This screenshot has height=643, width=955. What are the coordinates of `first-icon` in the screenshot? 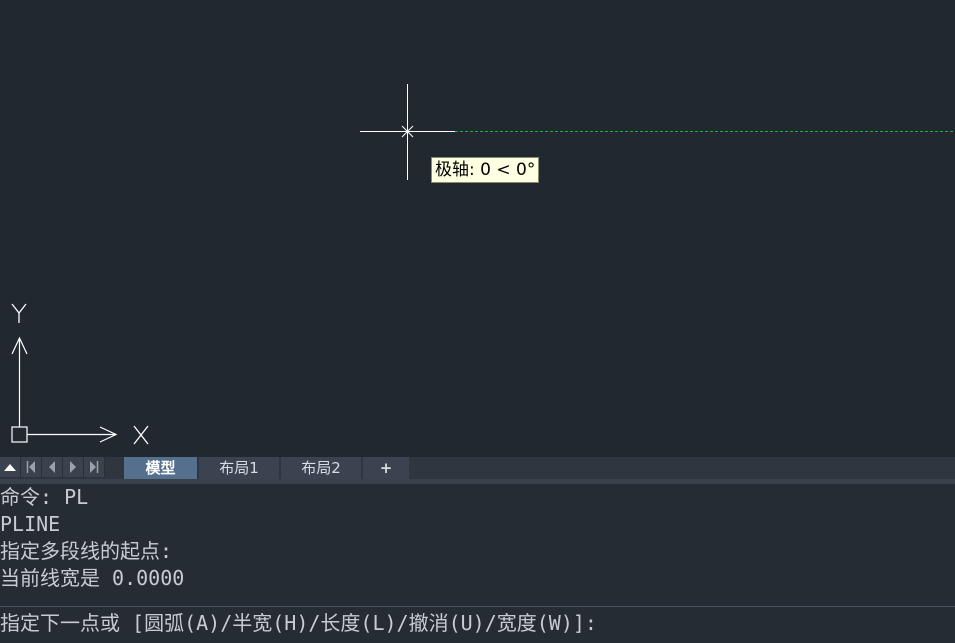 It's located at (31, 467).